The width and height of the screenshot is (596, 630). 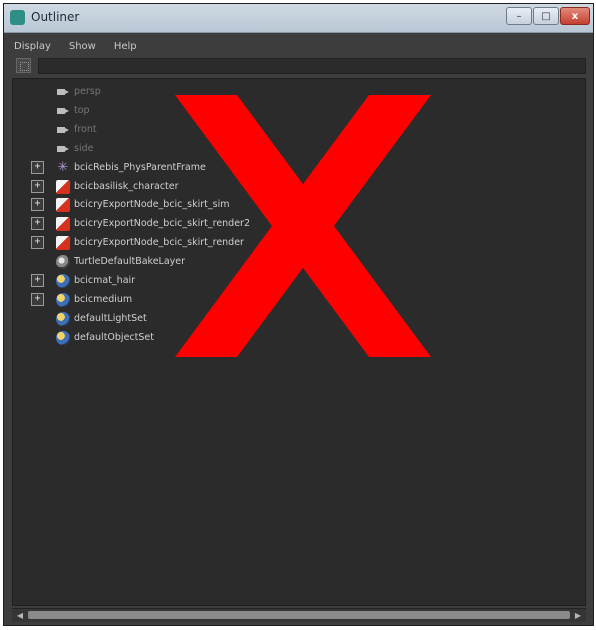 I want to click on outliner-row-label: bcicryExportNode_bcic_skirt_sim, so click(x=152, y=205).